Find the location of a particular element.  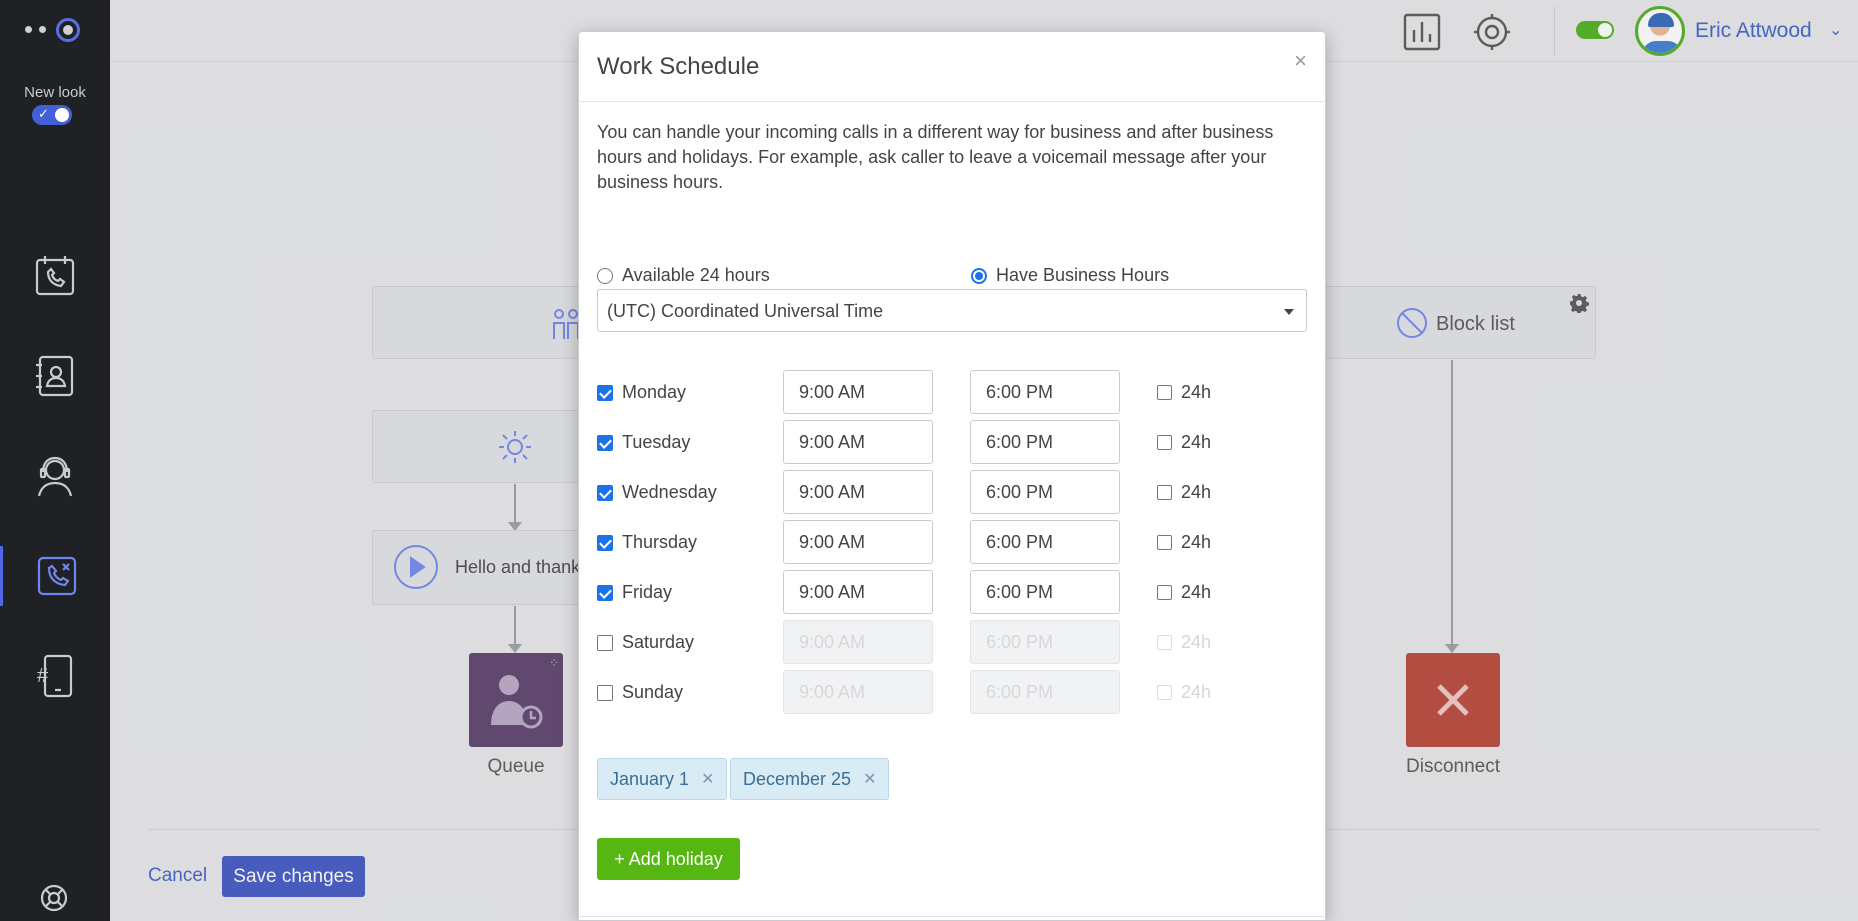

radio-available-24h: Available 24 hours is located at coordinates (683, 275).